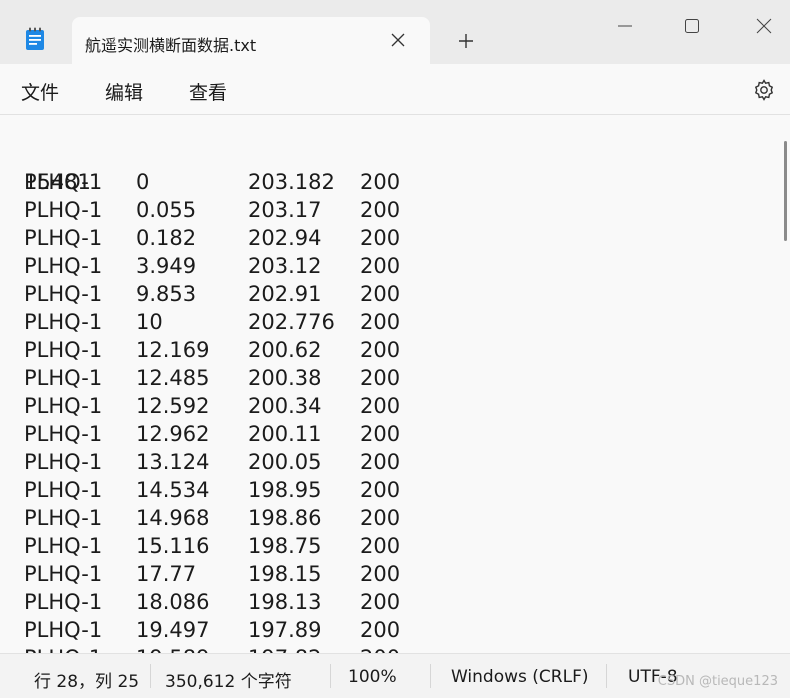 The width and height of the screenshot is (790, 698). What do you see at coordinates (57, 167) in the screenshot?
I see `text-line: 15481` at bounding box center [57, 167].